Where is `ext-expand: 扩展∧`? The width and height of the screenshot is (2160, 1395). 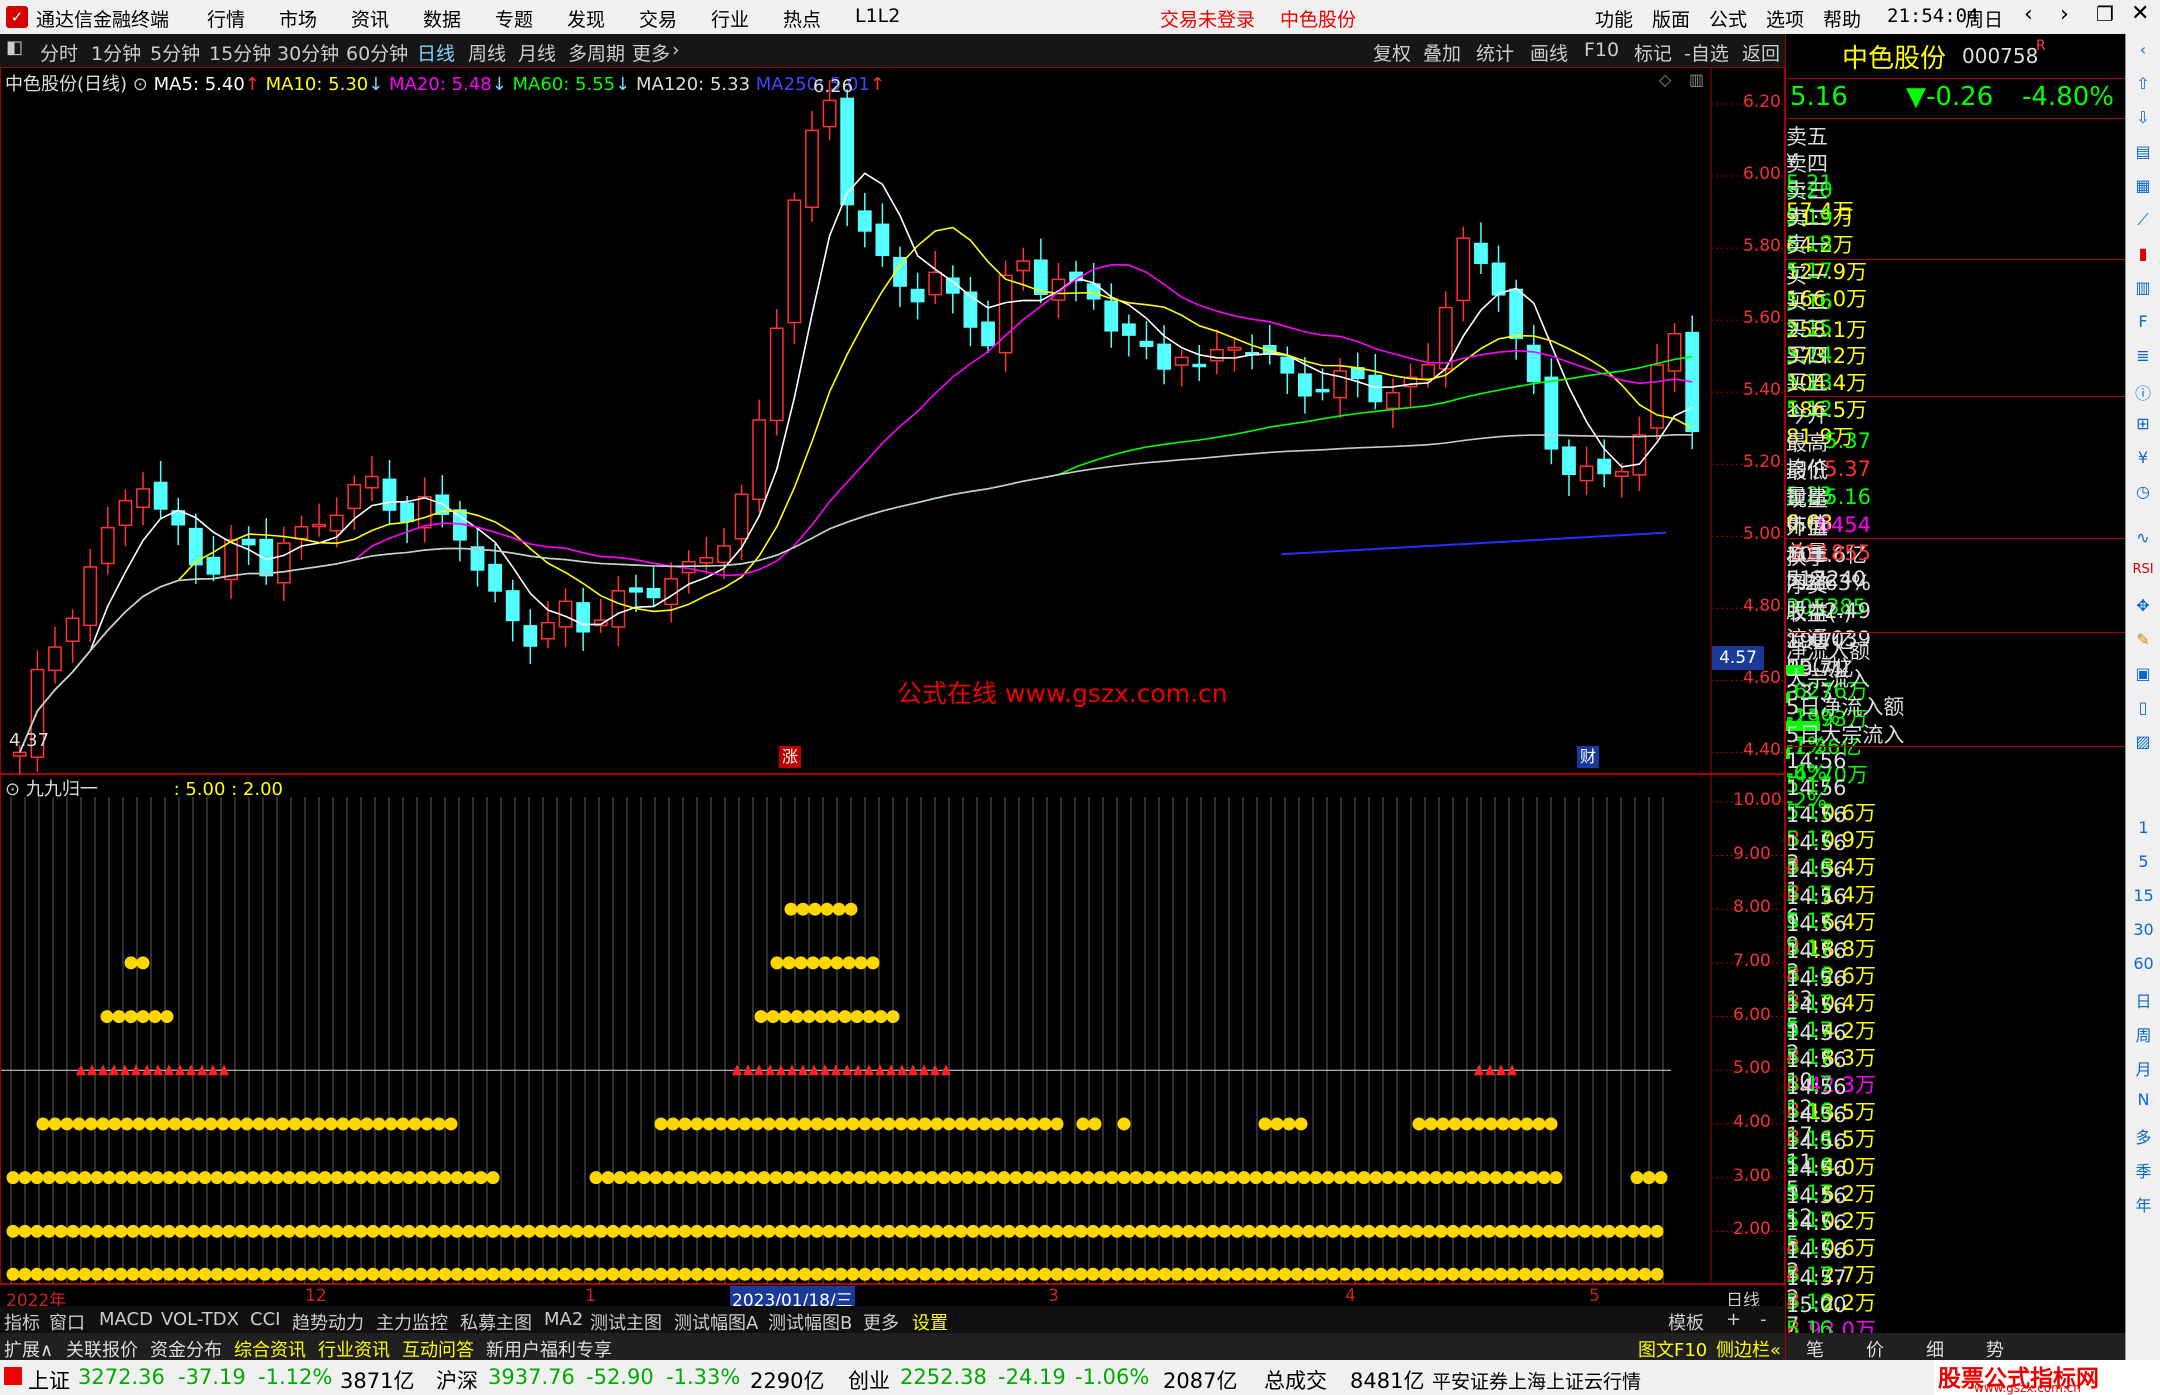 ext-expand: 扩展∧ is located at coordinates (28, 1349).